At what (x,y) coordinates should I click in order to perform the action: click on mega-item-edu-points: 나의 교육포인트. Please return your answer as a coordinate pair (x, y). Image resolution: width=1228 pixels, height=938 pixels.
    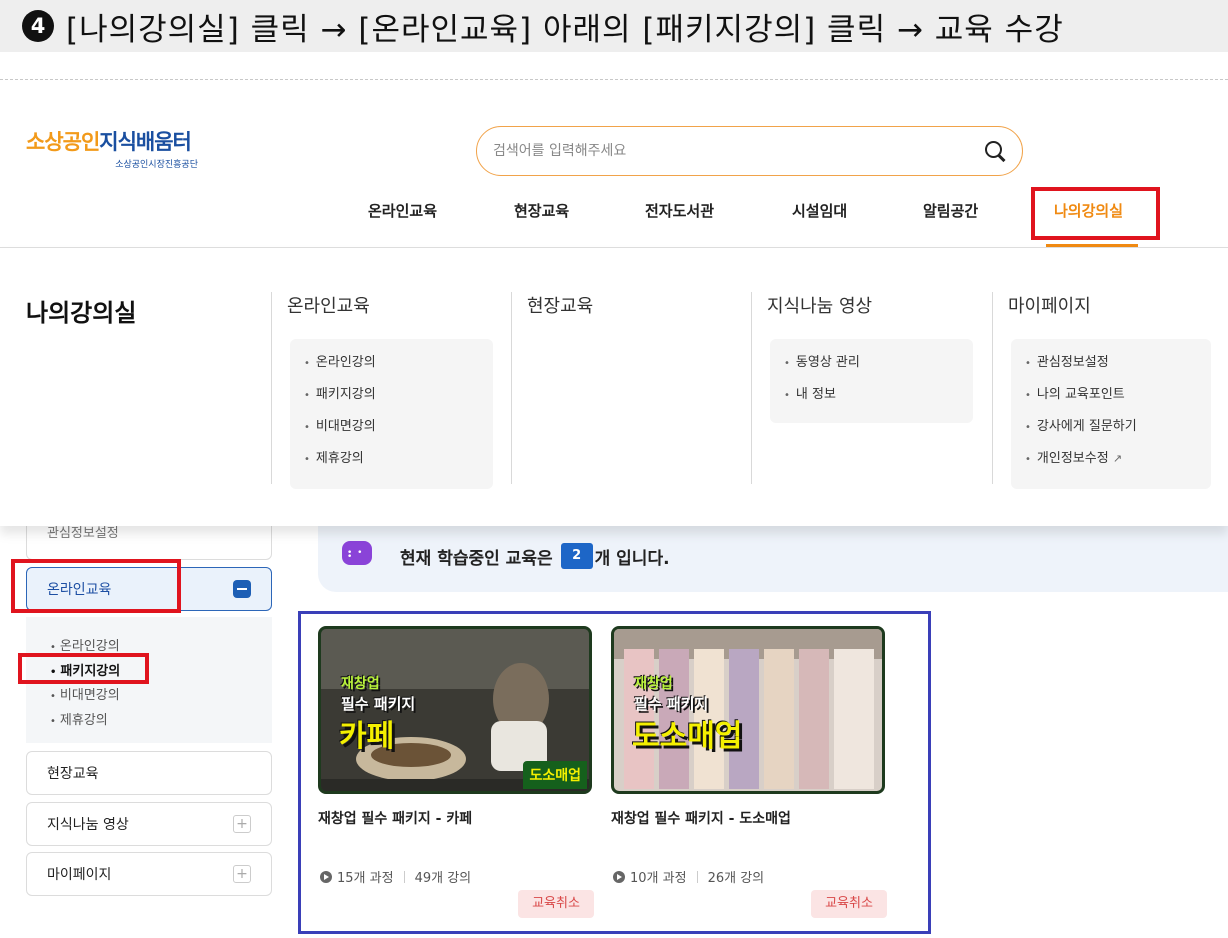
    Looking at the image, I should click on (1111, 401).